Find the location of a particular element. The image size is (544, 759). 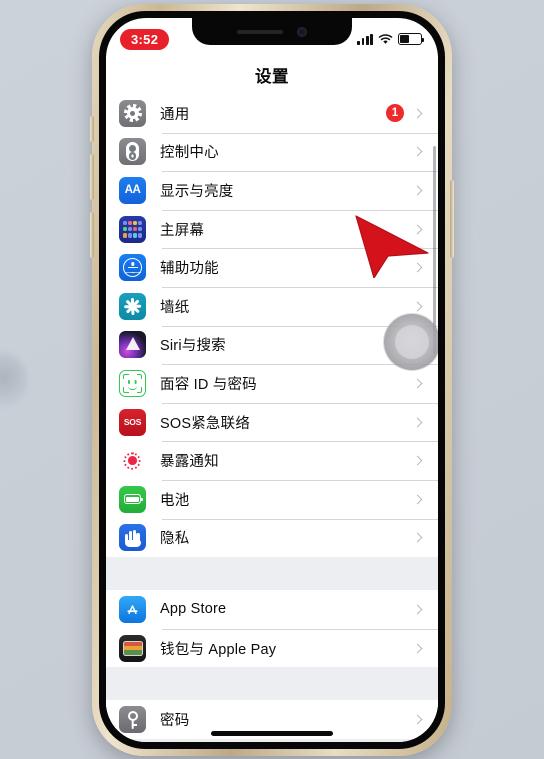

home-indicator is located at coordinates (272, 733).